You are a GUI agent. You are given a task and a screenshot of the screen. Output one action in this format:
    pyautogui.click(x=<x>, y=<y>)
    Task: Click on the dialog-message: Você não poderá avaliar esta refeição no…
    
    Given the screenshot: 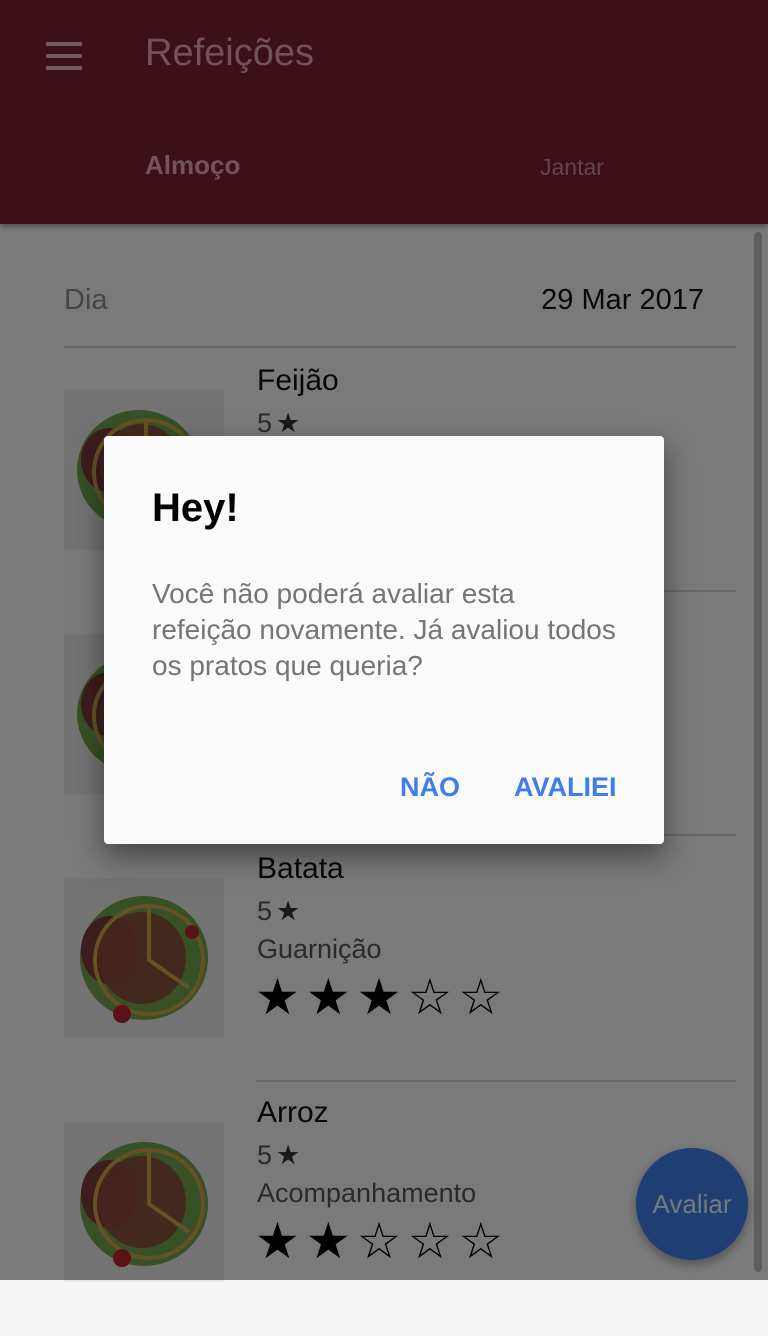 What is the action you would take?
    pyautogui.click(x=384, y=629)
    